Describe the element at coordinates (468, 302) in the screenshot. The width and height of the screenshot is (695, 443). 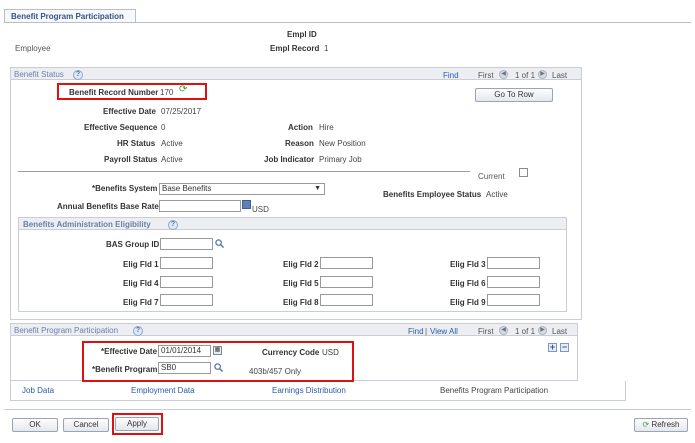
I see `elig-fld-9-label: Elig Fld 9` at that location.